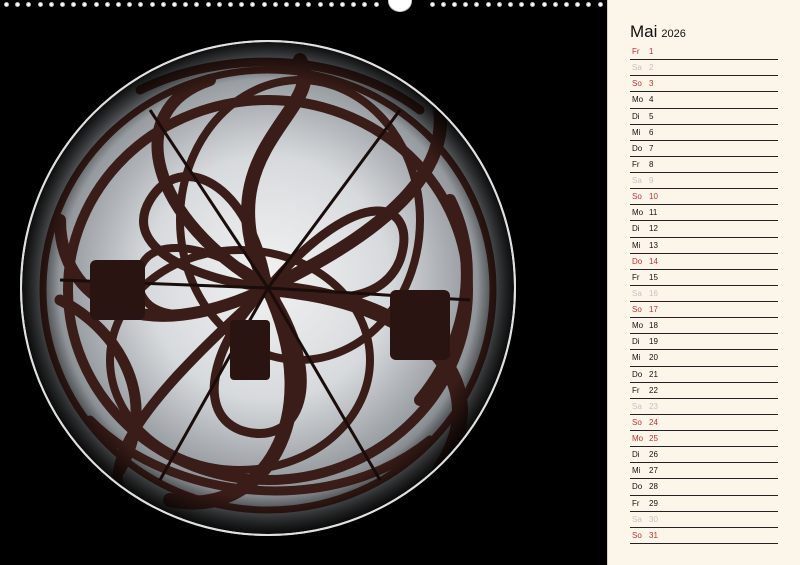 The width and height of the screenshot is (800, 565). Describe the element at coordinates (653, 229) in the screenshot. I see `day-number: 12` at that location.